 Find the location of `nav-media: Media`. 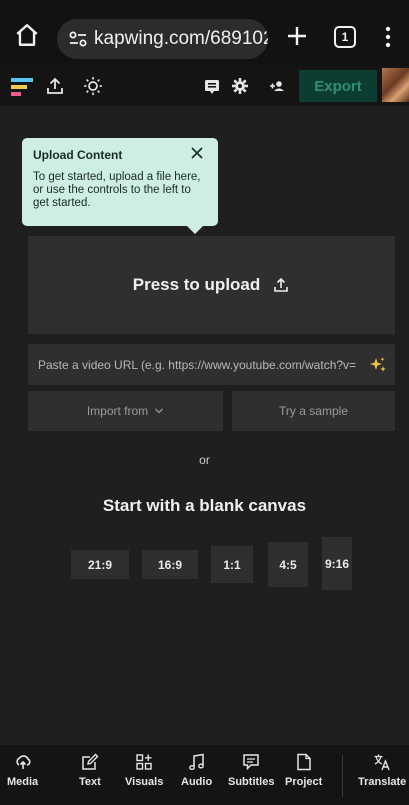

nav-media: Media is located at coordinates (22, 770).